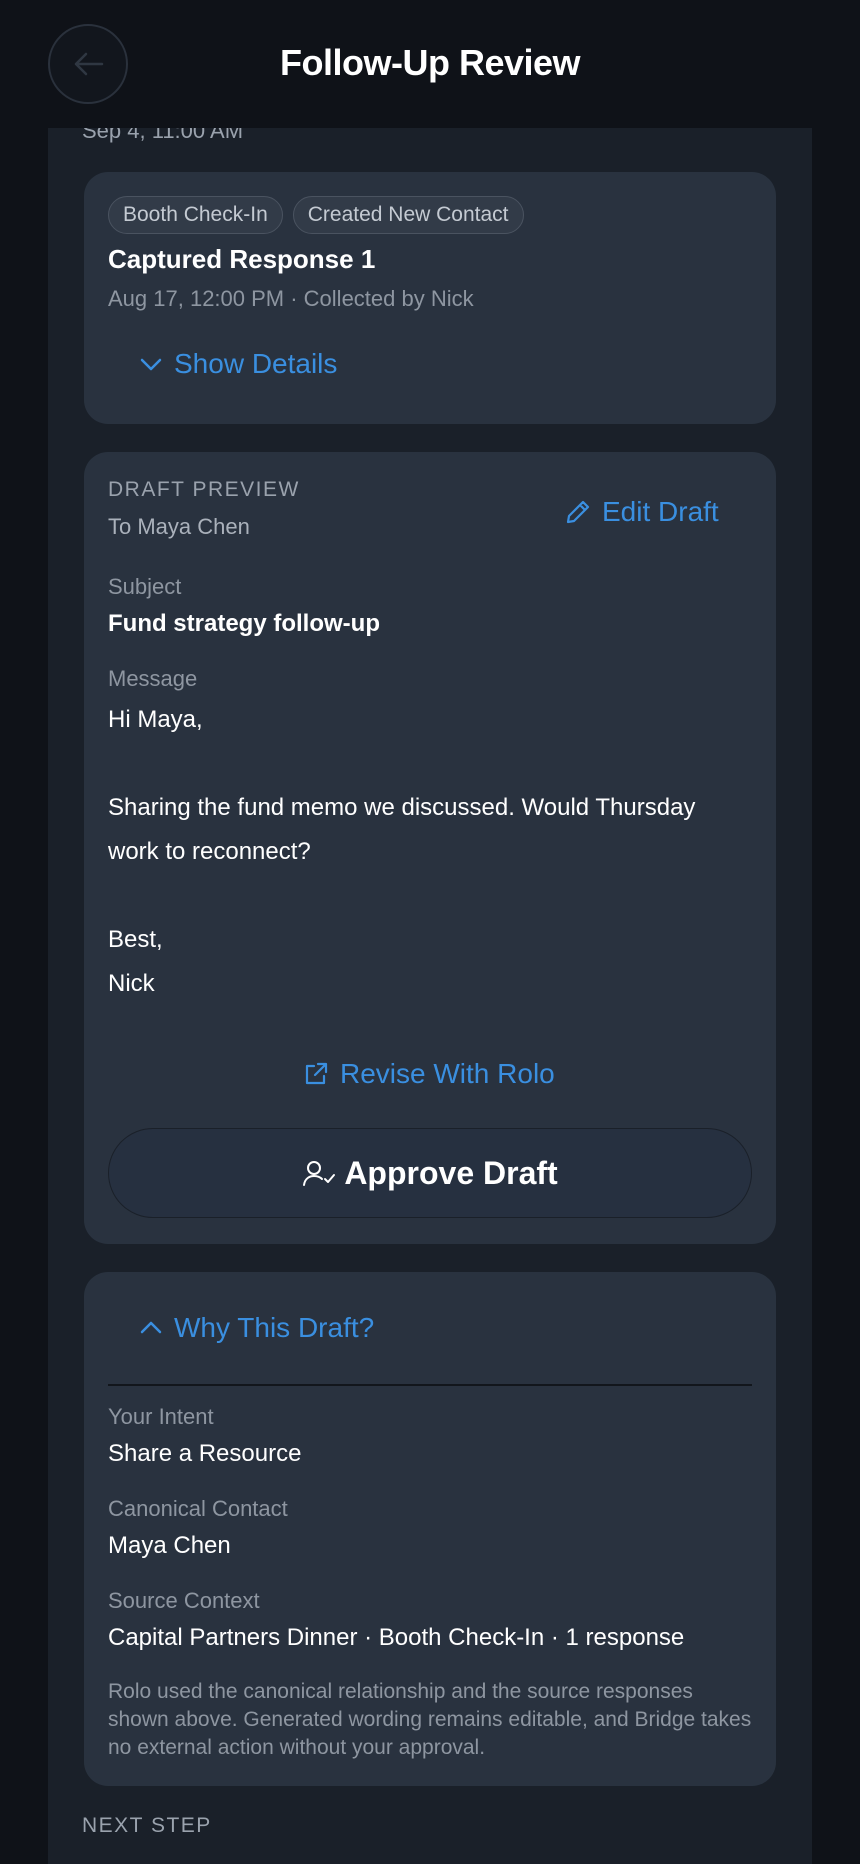 Image resolution: width=860 pixels, height=1864 pixels. What do you see at coordinates (319, 1173) in the screenshot?
I see `user-check-icon` at bounding box center [319, 1173].